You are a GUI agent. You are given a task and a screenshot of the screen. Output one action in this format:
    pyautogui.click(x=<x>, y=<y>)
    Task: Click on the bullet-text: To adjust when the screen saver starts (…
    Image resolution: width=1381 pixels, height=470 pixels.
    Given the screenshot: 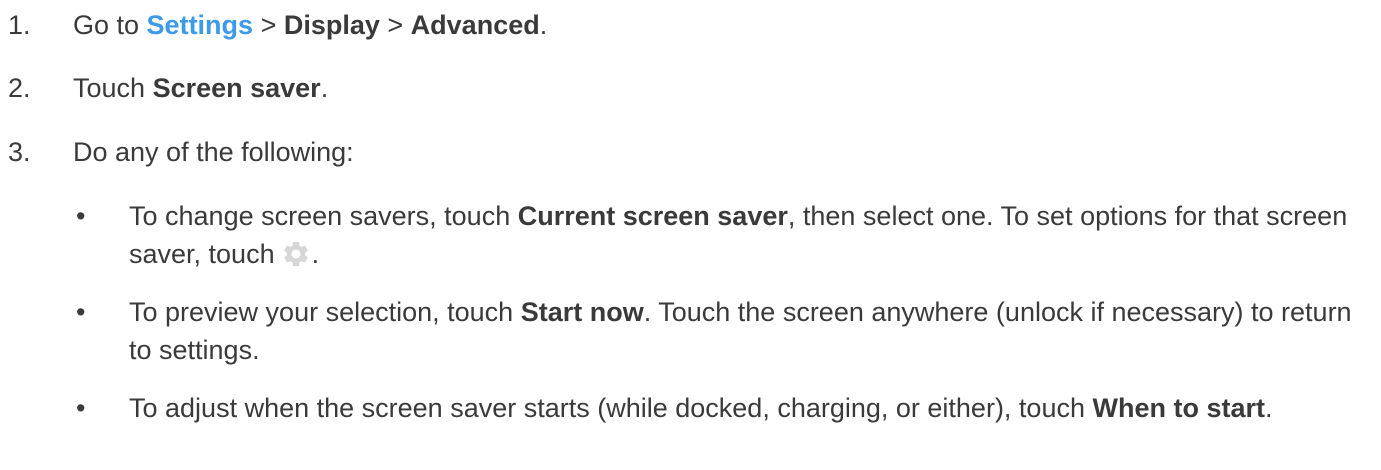 What is the action you would take?
    pyautogui.click(x=741, y=408)
    